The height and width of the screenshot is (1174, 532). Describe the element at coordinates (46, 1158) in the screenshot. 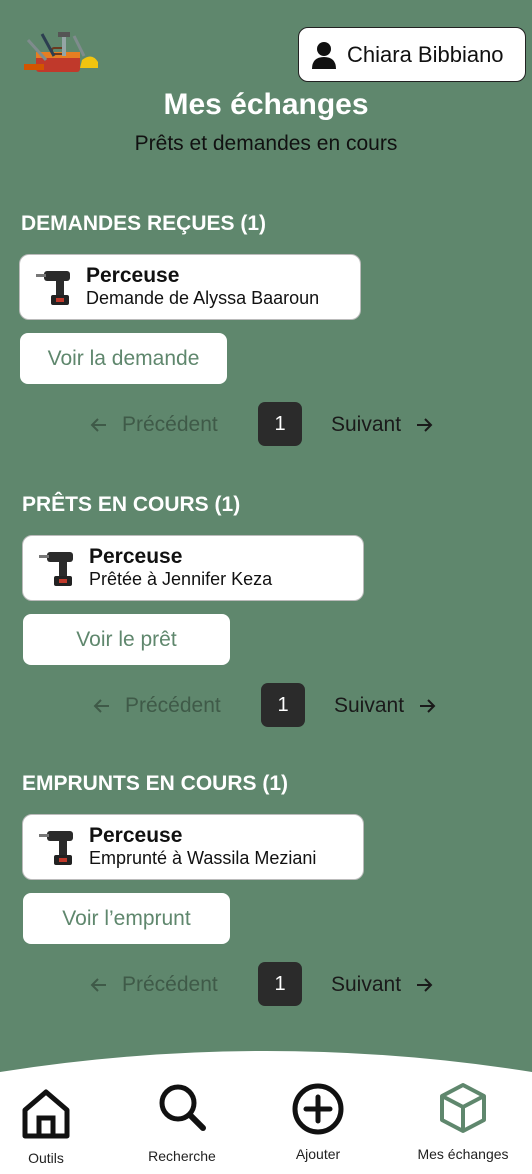

I see `nav-label: Outils` at that location.